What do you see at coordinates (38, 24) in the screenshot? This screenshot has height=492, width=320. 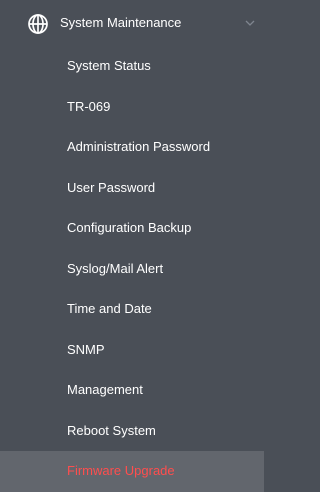 I see `globe-icon` at bounding box center [38, 24].